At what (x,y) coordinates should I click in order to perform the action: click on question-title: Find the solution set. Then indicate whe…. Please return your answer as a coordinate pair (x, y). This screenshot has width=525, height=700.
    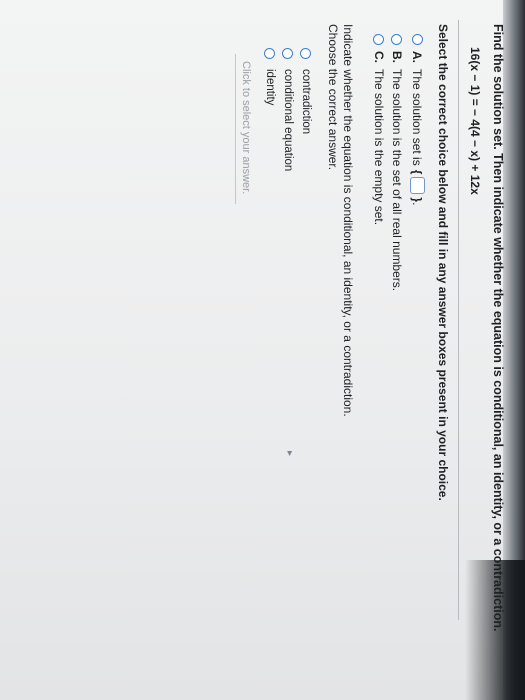
    Looking at the image, I should click on (498, 328).